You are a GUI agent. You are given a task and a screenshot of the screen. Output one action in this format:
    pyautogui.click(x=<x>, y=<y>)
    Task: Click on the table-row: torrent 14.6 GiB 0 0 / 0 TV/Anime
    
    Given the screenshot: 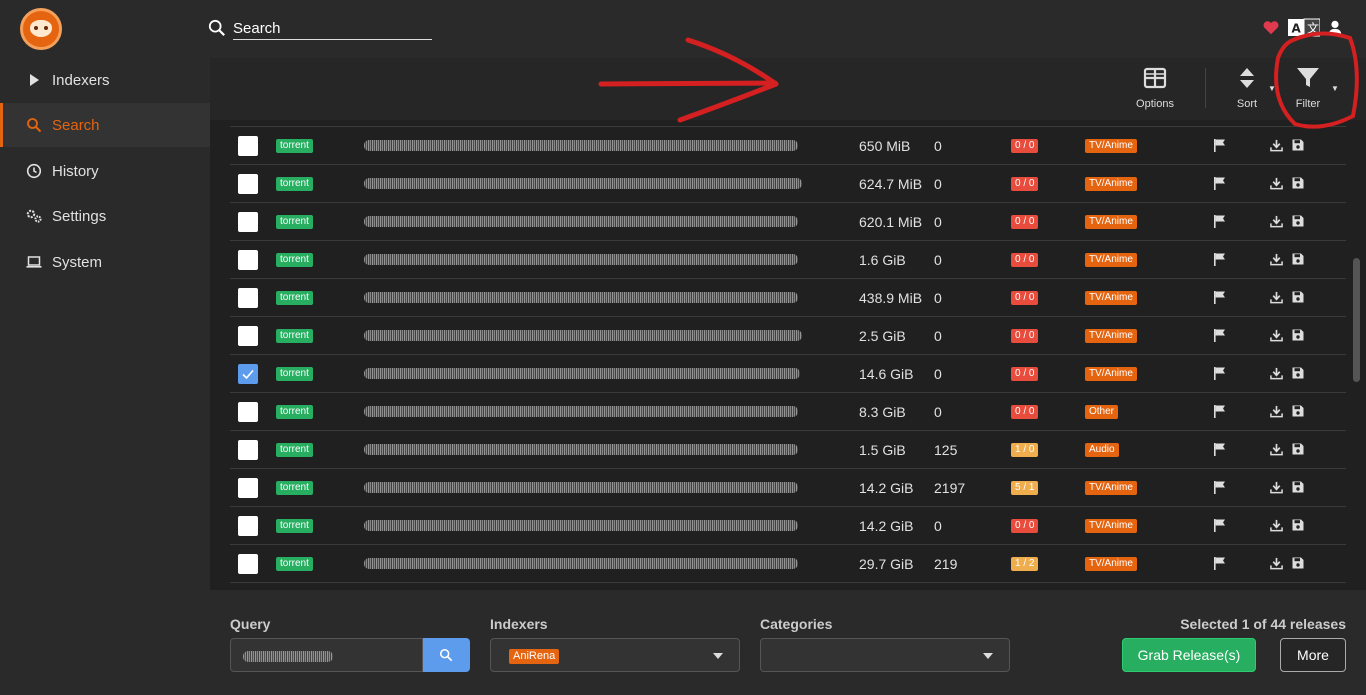 What is the action you would take?
    pyautogui.click(x=788, y=374)
    